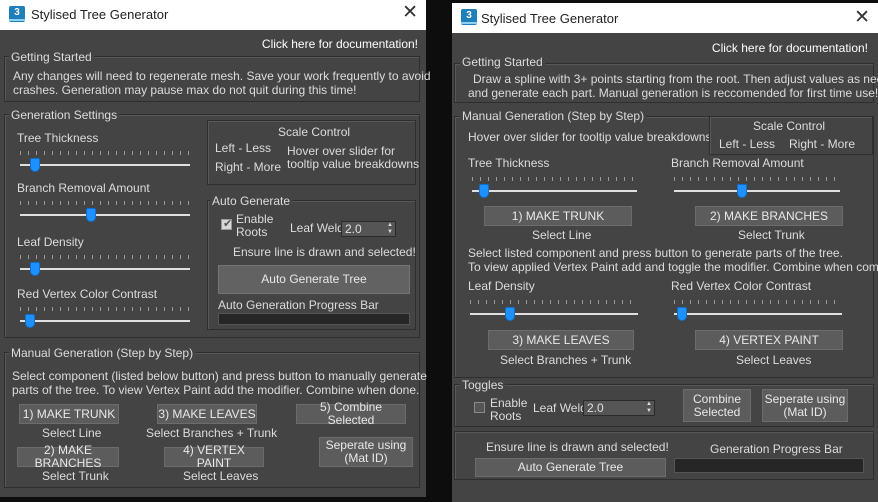 This screenshot has width=878, height=502. Describe the element at coordinates (341, 151) in the screenshot. I see `scale-hint-1: Hover over slider for` at that location.